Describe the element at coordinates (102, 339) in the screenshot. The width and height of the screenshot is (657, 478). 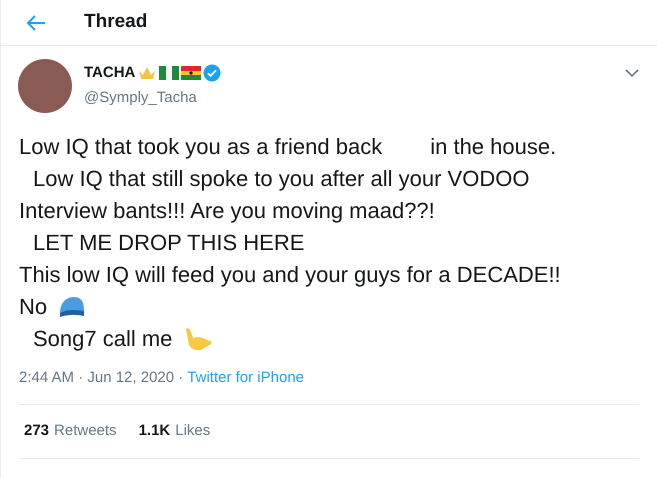
I see `tweet-text-line: Song7 call me` at that location.